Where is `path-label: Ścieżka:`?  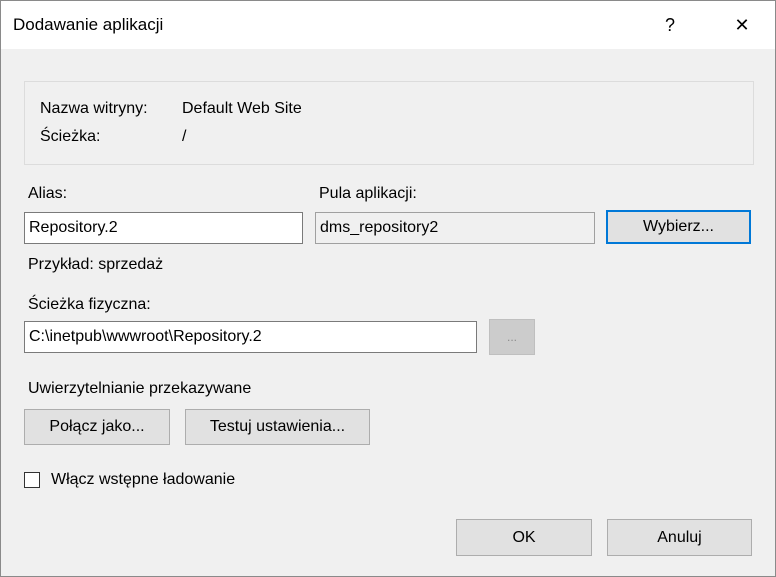
path-label: Ścieżka: is located at coordinates (70, 136).